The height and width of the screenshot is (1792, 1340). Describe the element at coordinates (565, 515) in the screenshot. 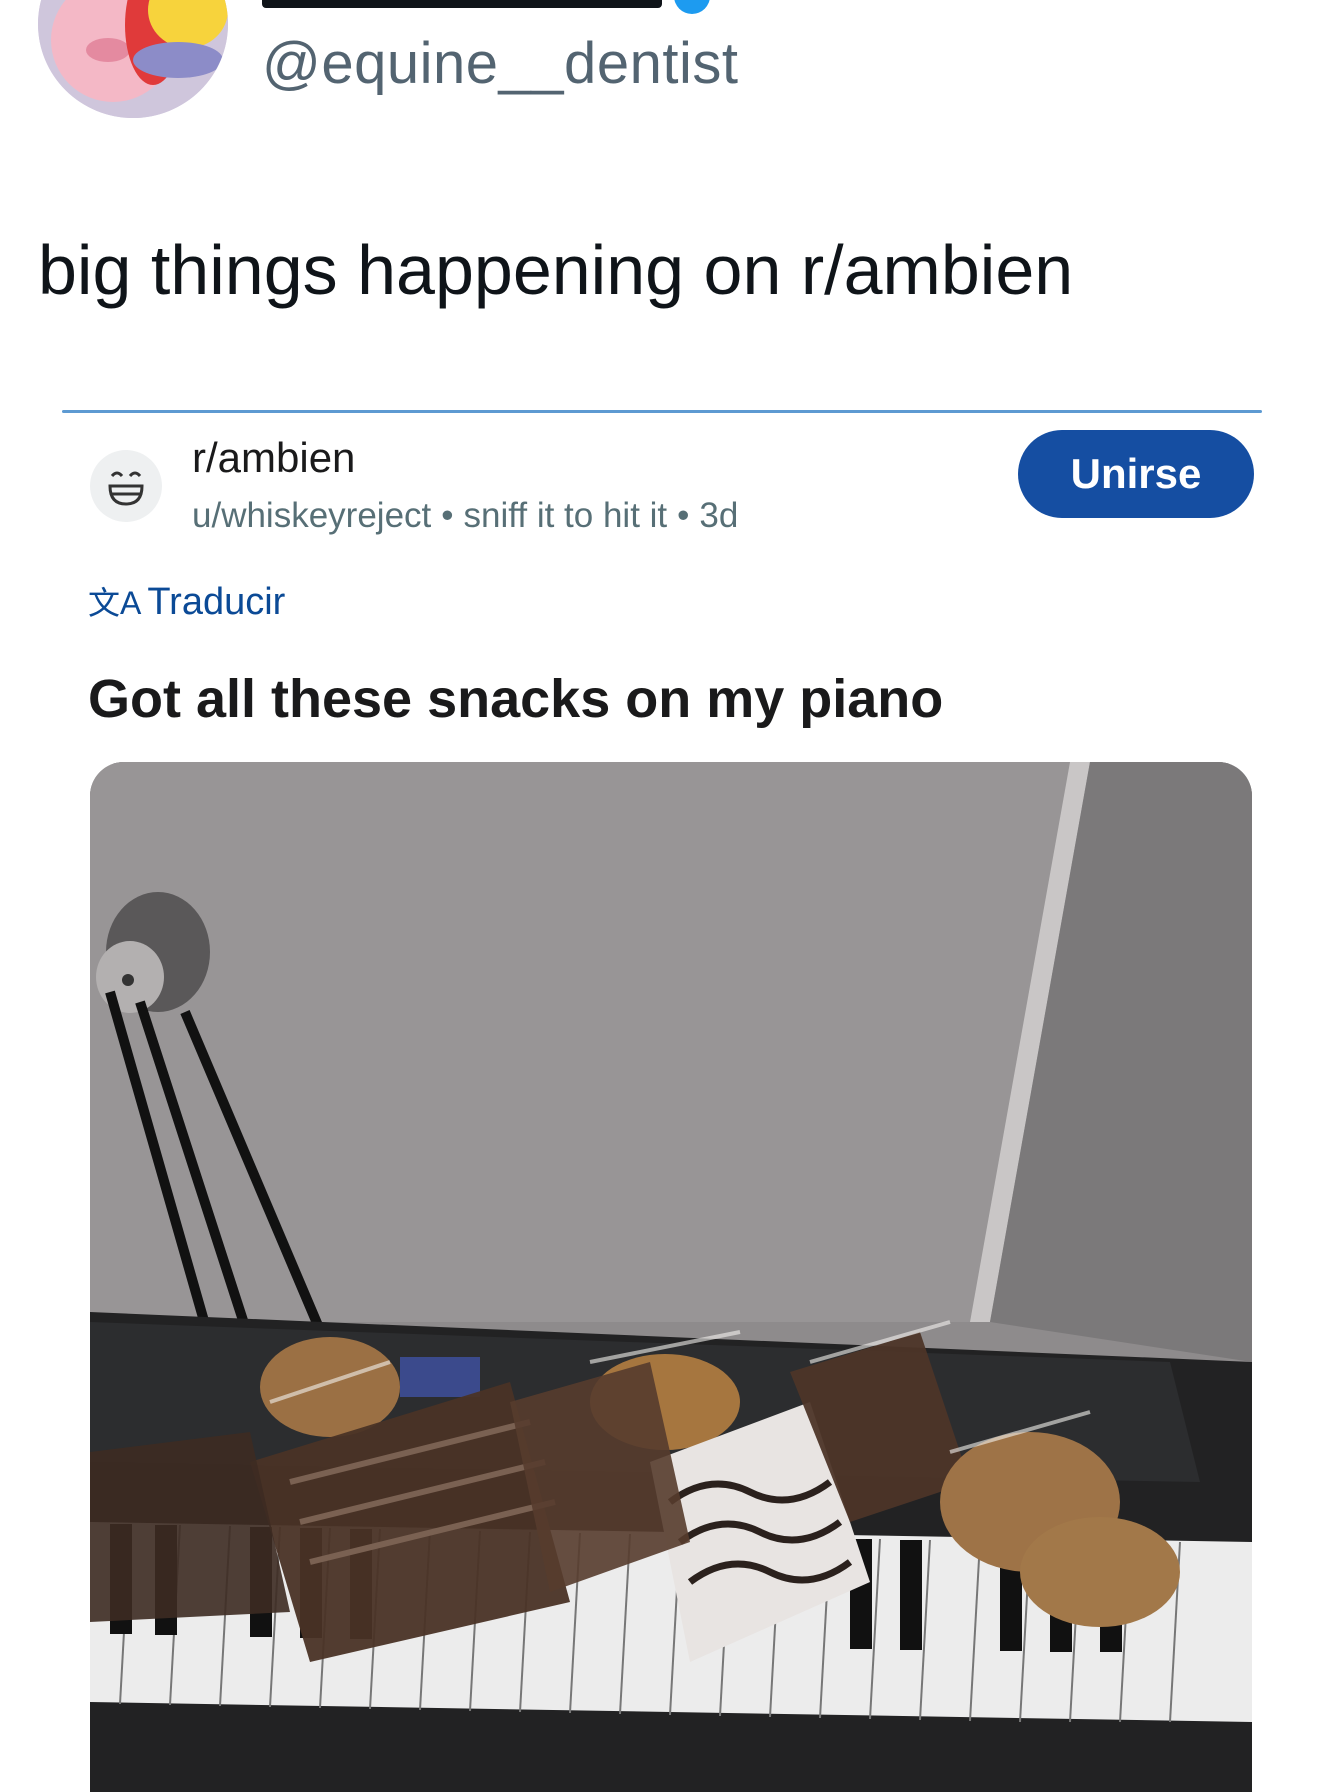

I see `user-flair: sniff it to hit it` at that location.